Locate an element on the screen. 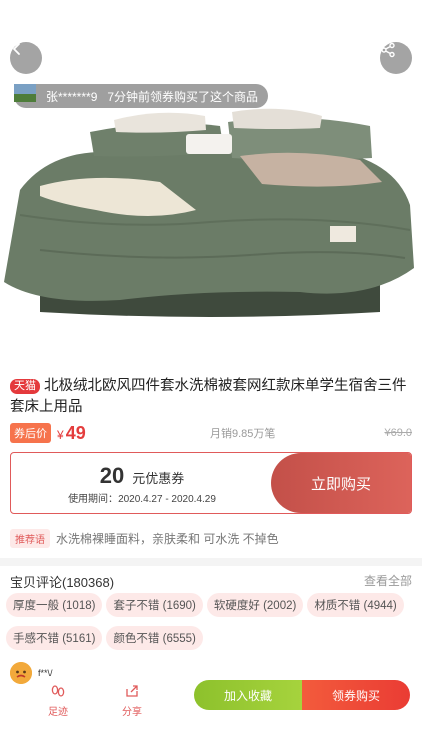 The width and height of the screenshot is (422, 750). coupon-card: 20 元优惠券 使用期间：2020.4.27 - 2020.4.29 立即购买 is located at coordinates (211, 483).